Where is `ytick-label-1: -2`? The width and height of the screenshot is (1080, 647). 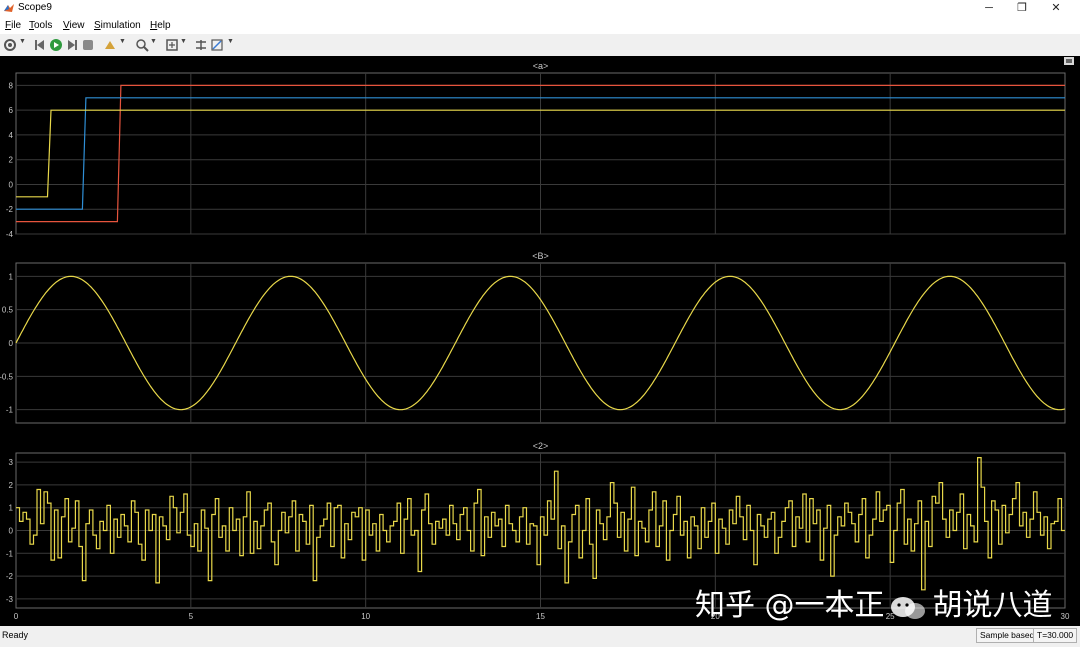
ytick-label-1: -2 is located at coordinates (10, 209).